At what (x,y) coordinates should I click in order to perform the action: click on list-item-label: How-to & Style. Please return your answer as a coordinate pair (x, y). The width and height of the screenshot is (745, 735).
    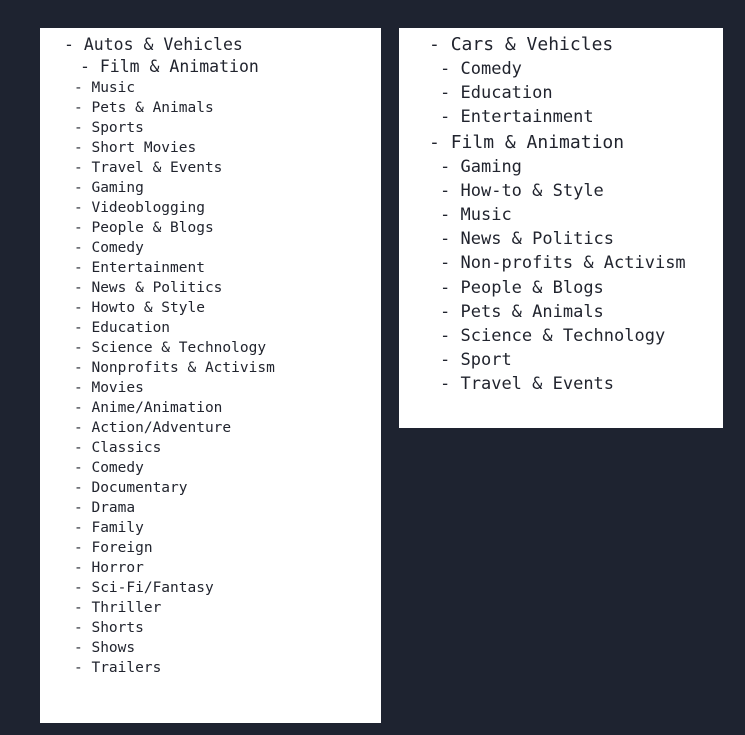
    Looking at the image, I should click on (532, 190).